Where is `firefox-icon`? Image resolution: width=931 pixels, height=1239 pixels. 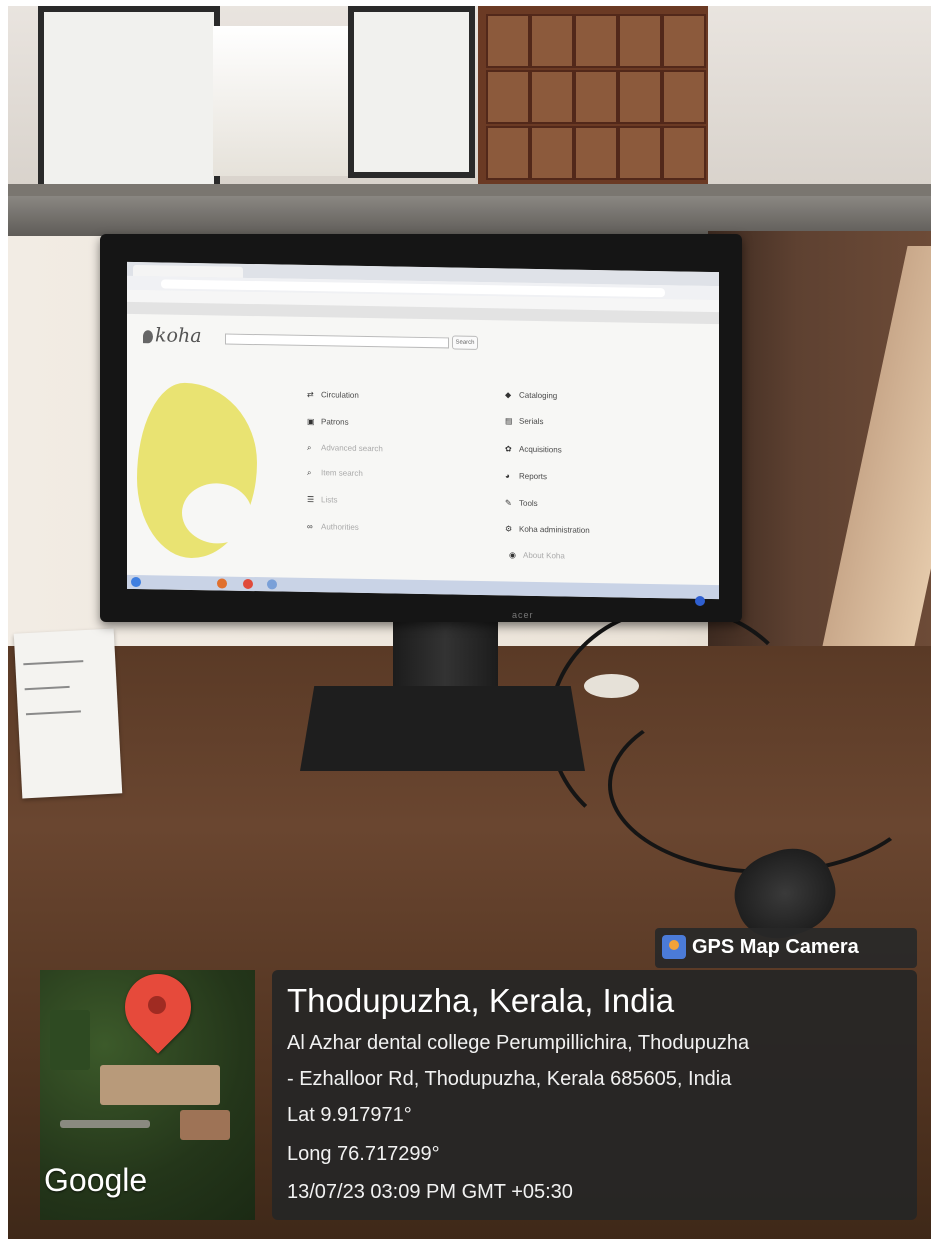 firefox-icon is located at coordinates (222, 583).